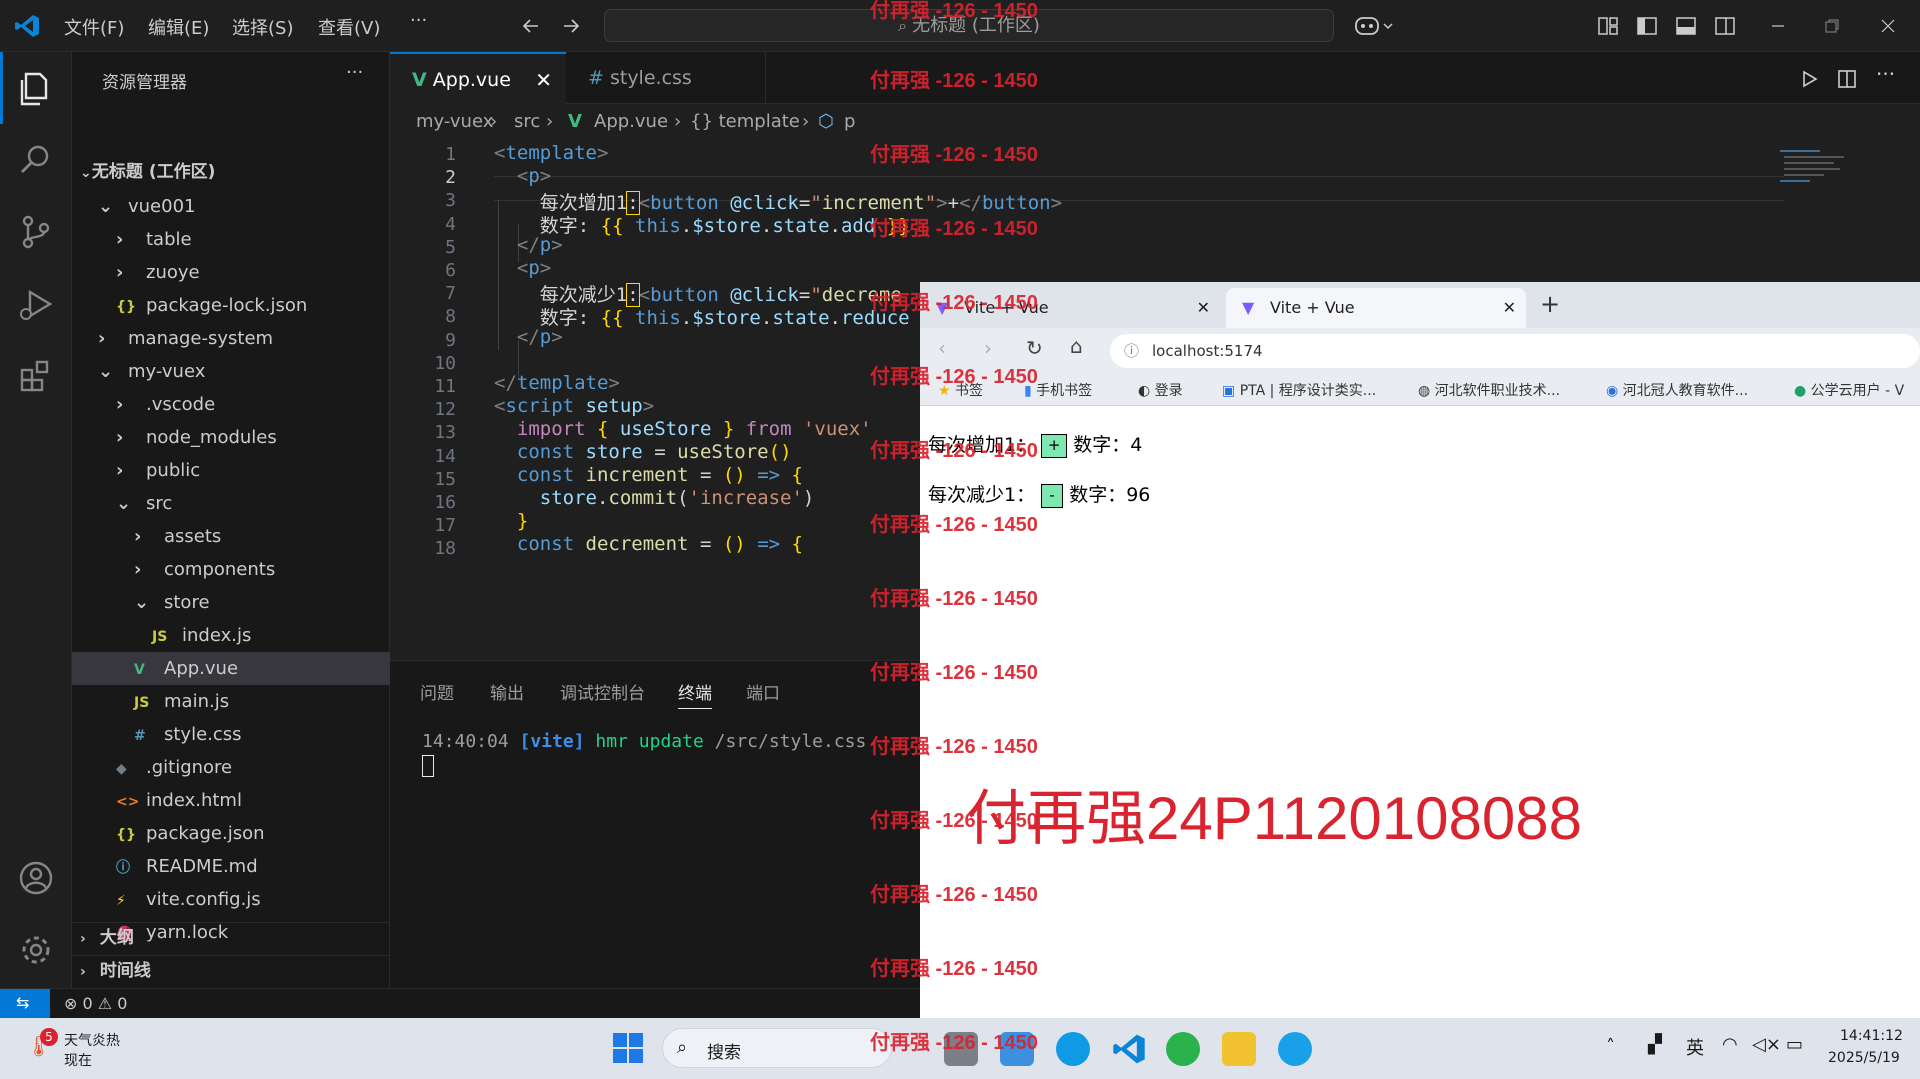 This screenshot has width=1920, height=1079. Describe the element at coordinates (1054, 445) in the screenshot. I see `increment-button: +` at that location.